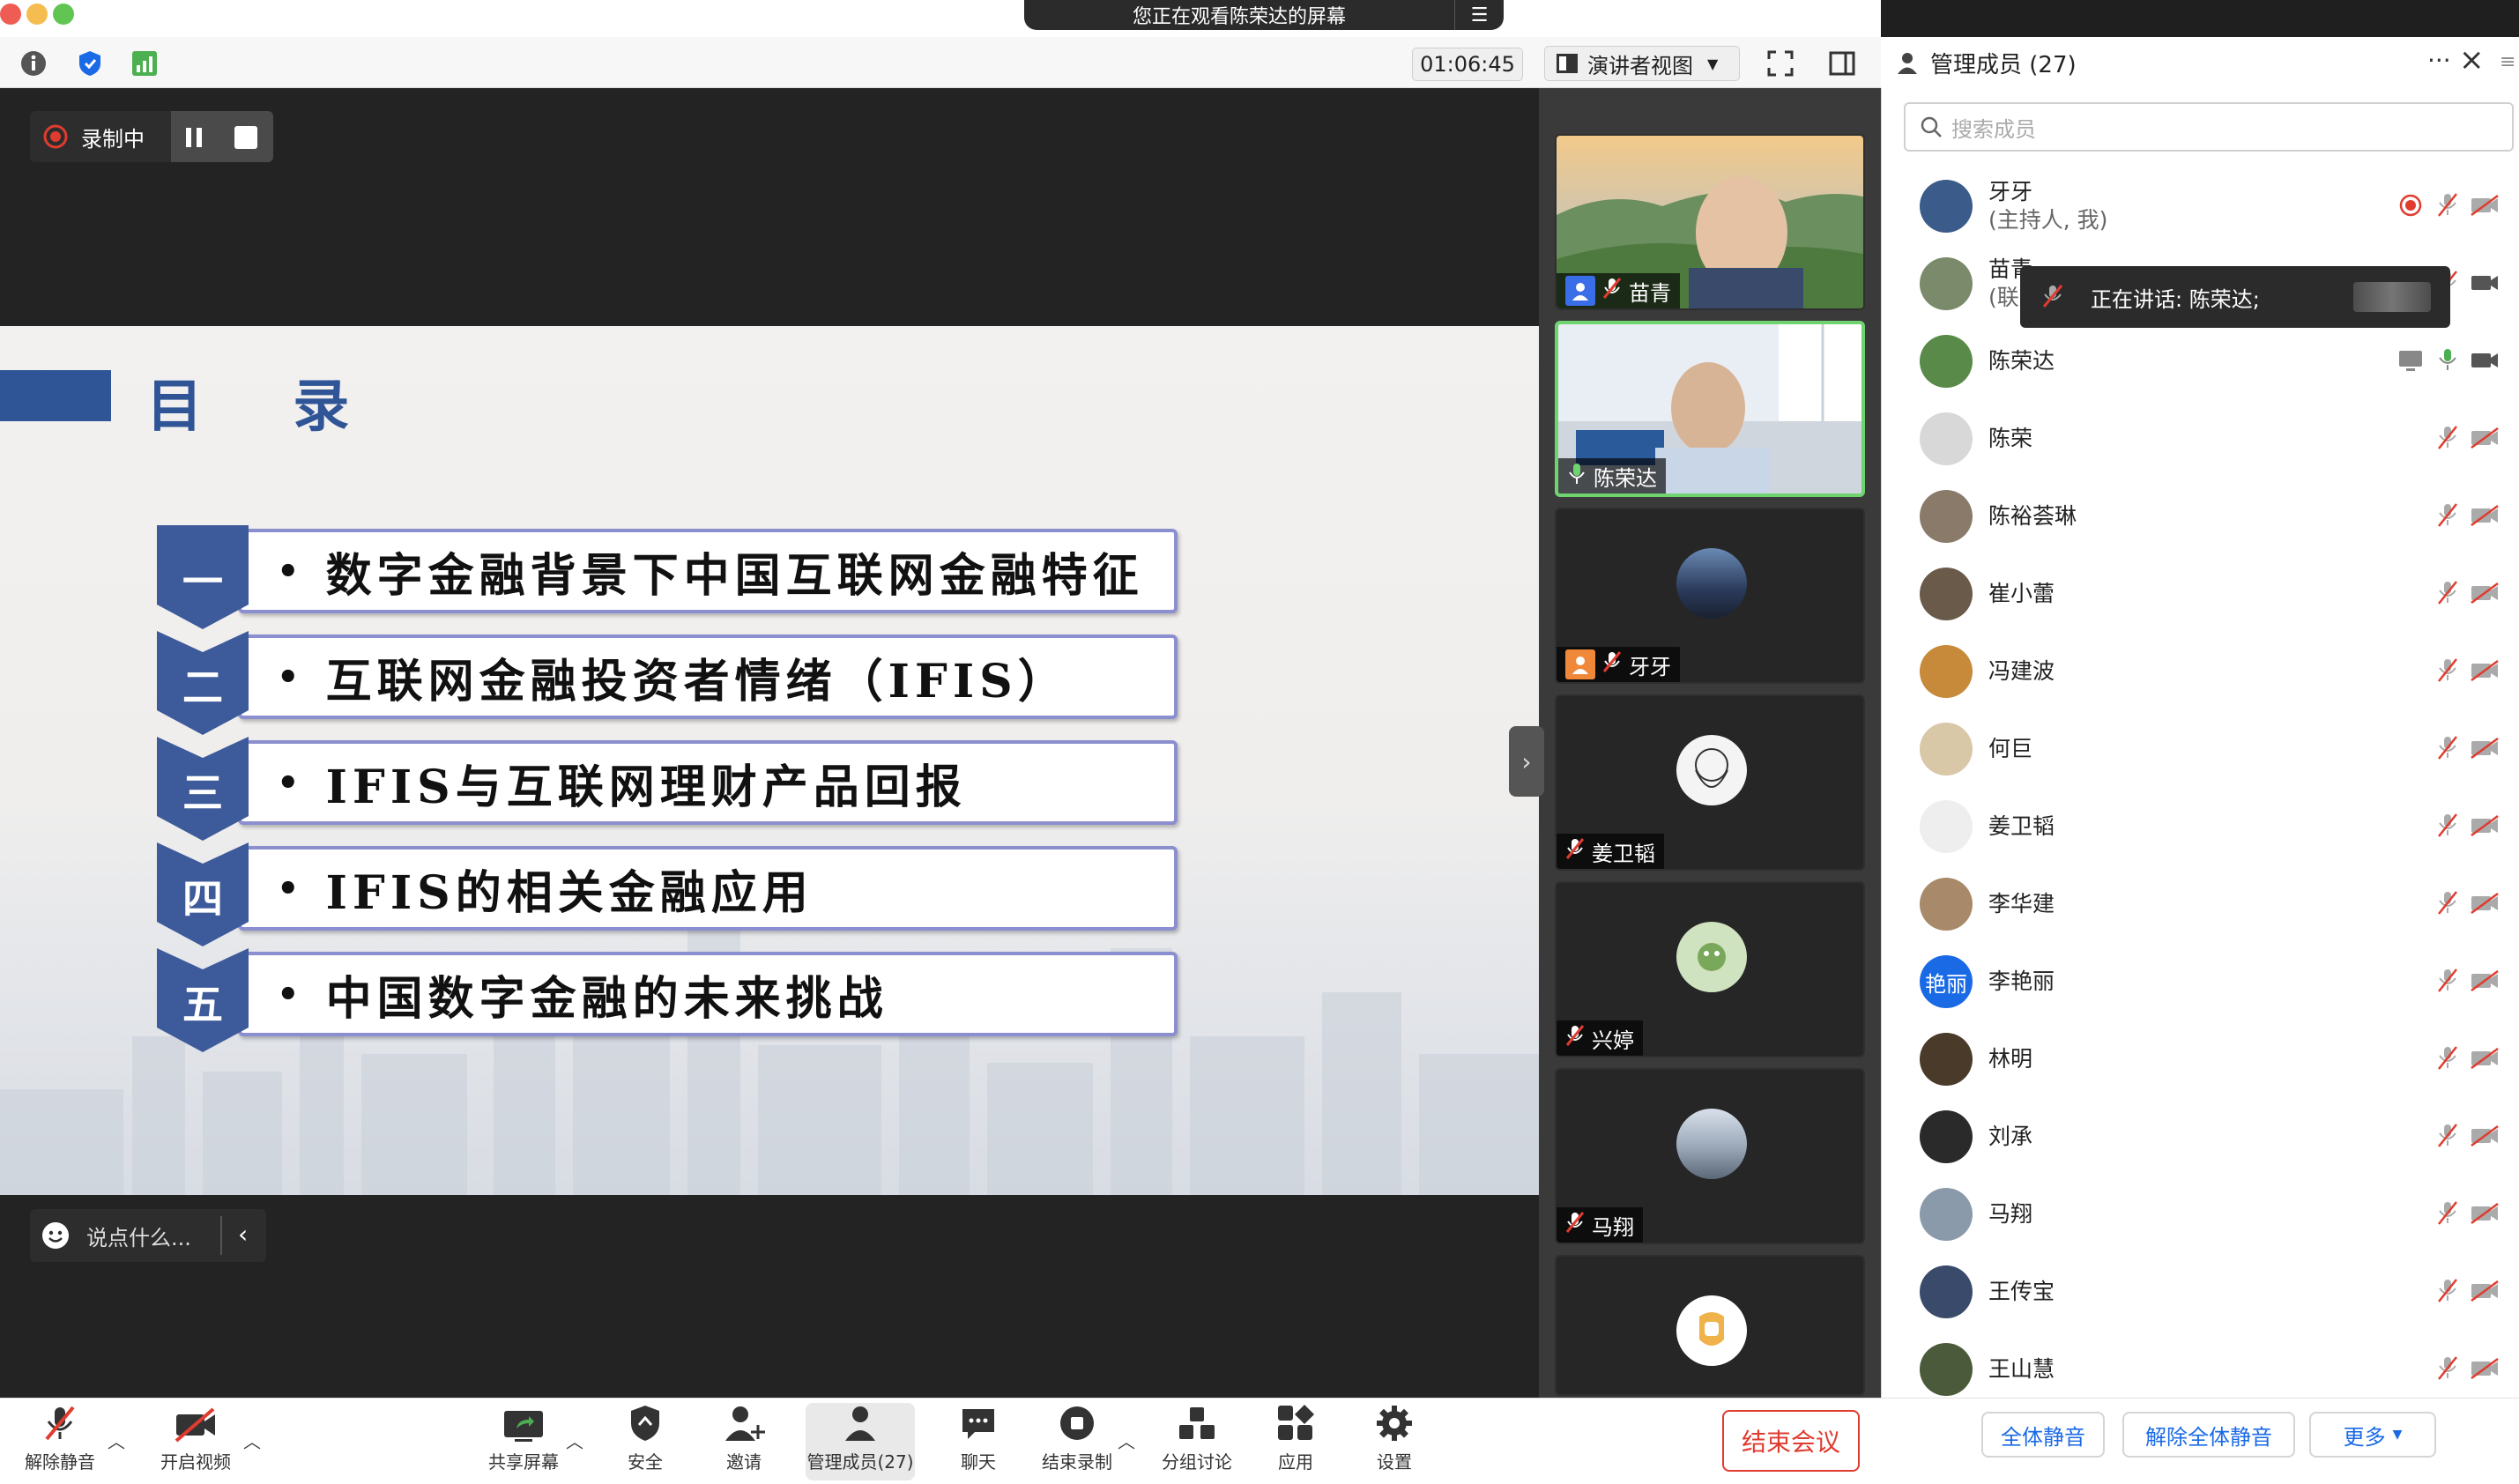 The height and width of the screenshot is (1484, 2519). What do you see at coordinates (2372, 1435) in the screenshot?
I see `more-button: 更多 ▼` at bounding box center [2372, 1435].